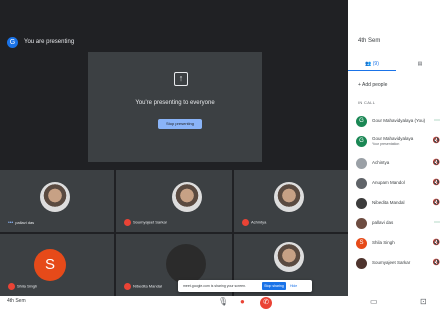  I want to click on participant-row: Anupam Mandol 🔇, so click(399, 184).